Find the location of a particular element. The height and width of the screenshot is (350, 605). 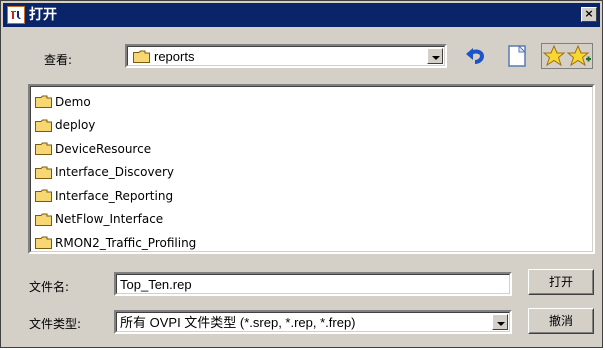

list-item: Interface_Discovery is located at coordinates (104, 172).